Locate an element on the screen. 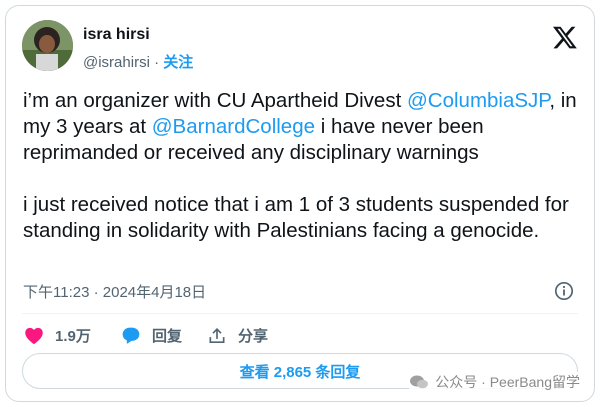 Image resolution: width=600 pixels, height=407 pixels. view-replies-label: 查看 2,865 条回复 is located at coordinates (300, 372).